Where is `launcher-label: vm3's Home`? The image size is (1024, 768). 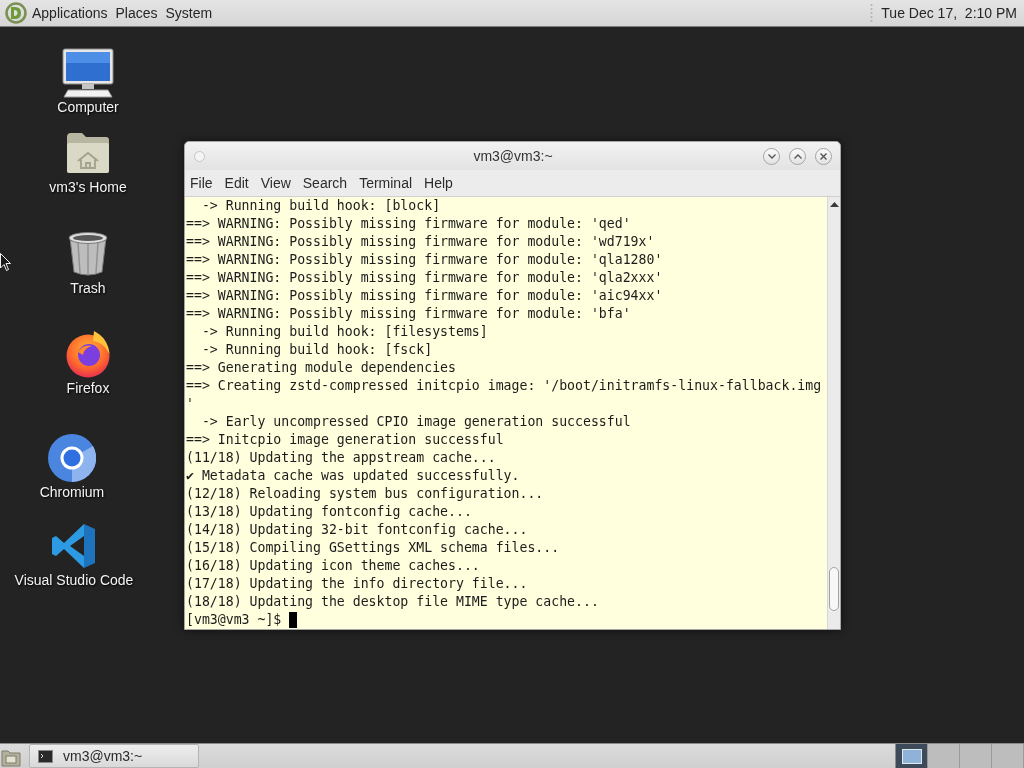
launcher-label: vm3's Home is located at coordinates (88, 187).